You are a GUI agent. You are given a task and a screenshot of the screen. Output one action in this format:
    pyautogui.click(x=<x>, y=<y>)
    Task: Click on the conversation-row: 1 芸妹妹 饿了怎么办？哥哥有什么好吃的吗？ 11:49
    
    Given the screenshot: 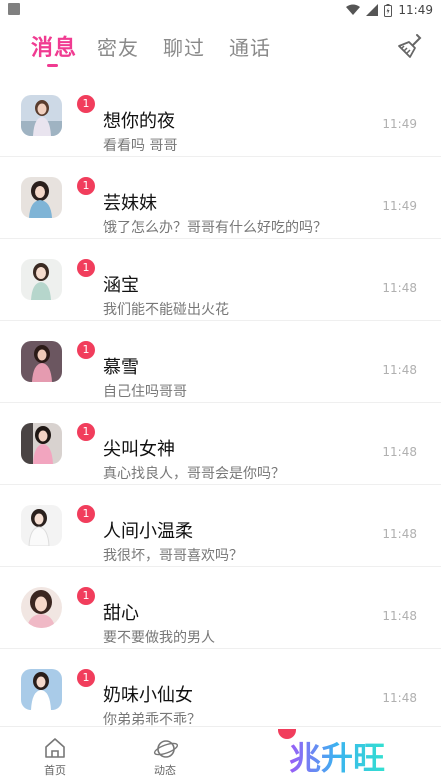 What is the action you would take?
    pyautogui.click(x=220, y=198)
    